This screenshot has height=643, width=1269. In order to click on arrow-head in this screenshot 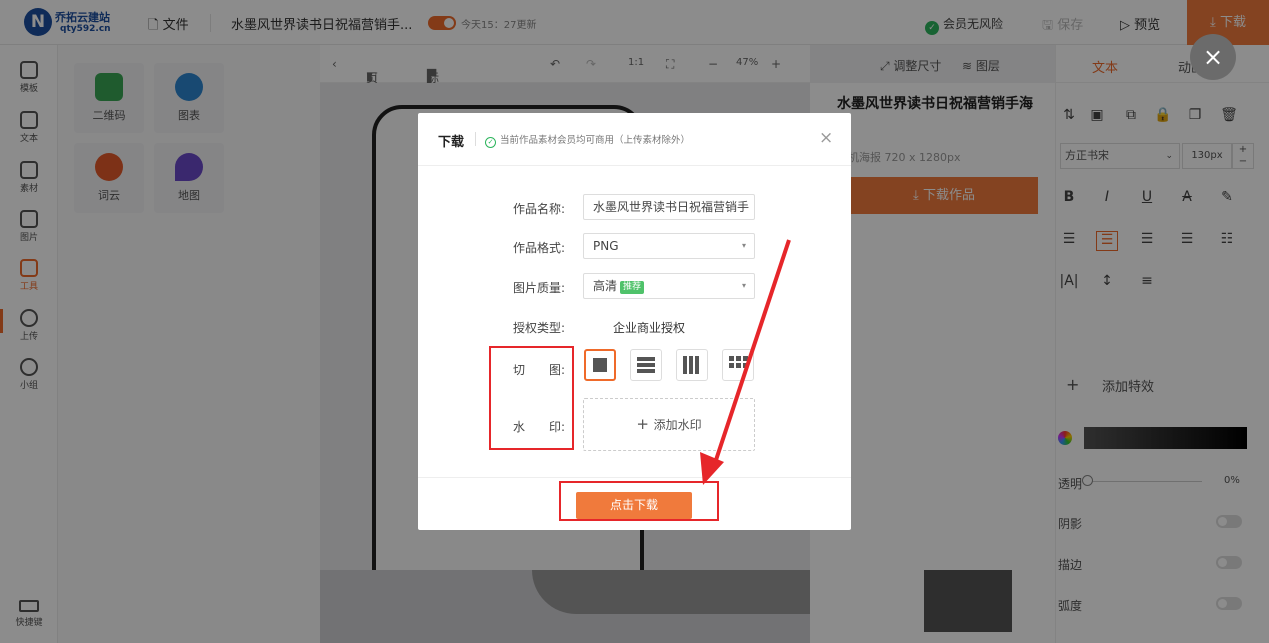, I will do `click(712, 468)`.